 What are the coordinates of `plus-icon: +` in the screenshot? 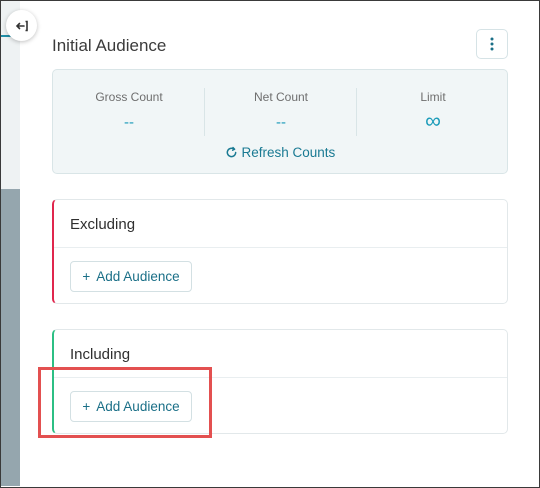 It's located at (86, 276).